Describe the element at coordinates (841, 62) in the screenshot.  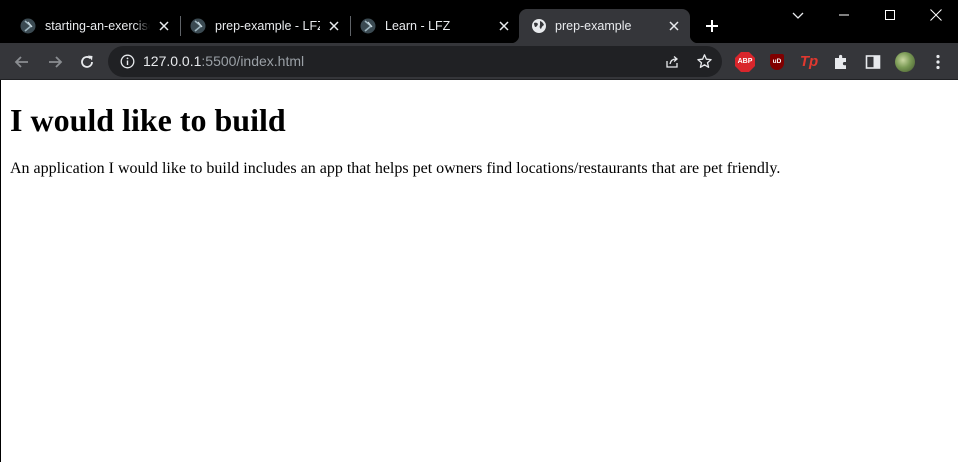
I see `extensions-puzzle-icon` at that location.